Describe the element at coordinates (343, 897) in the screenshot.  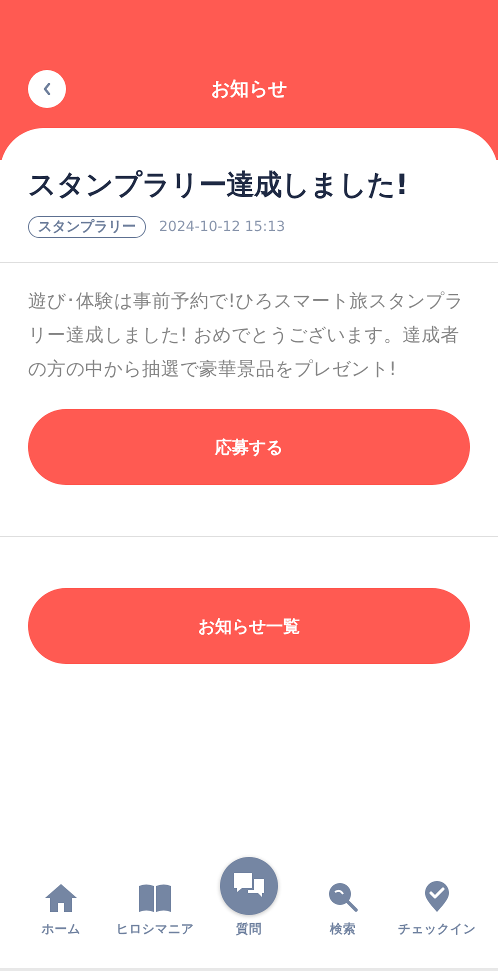
I see `search-icon` at that location.